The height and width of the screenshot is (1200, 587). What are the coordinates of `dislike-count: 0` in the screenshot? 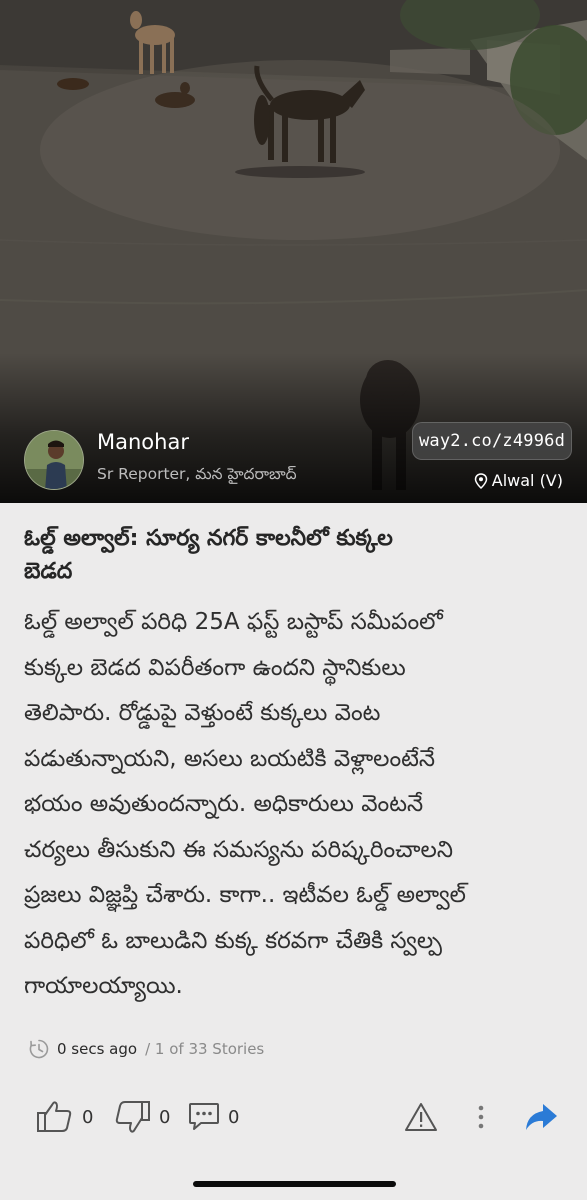 It's located at (165, 1117).